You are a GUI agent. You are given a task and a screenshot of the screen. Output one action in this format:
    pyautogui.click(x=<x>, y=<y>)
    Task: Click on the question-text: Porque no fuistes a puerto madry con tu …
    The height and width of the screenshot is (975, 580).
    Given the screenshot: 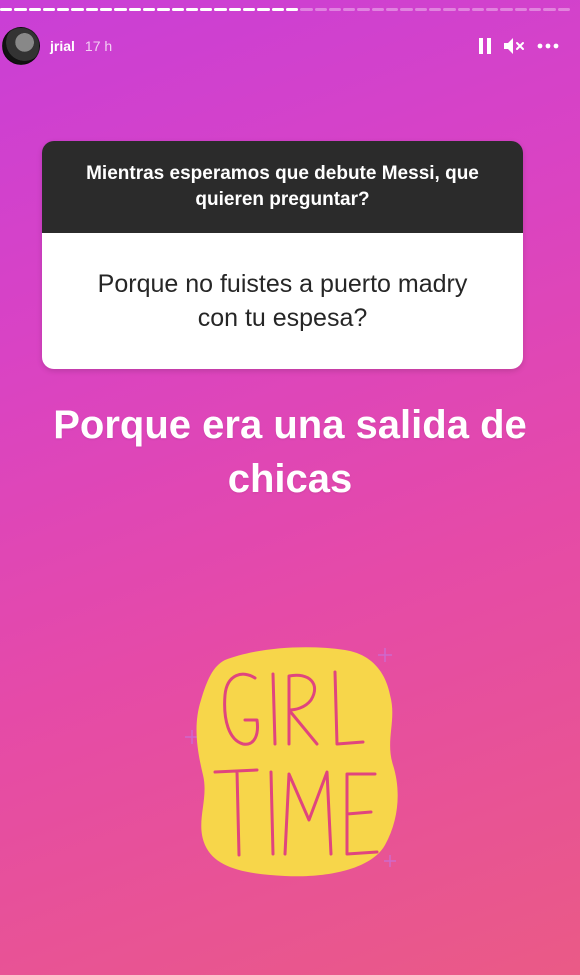 What is the action you would take?
    pyautogui.click(x=282, y=301)
    